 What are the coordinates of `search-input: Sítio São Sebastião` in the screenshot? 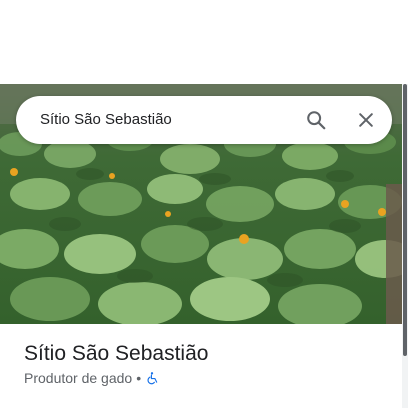 It's located at (106, 120).